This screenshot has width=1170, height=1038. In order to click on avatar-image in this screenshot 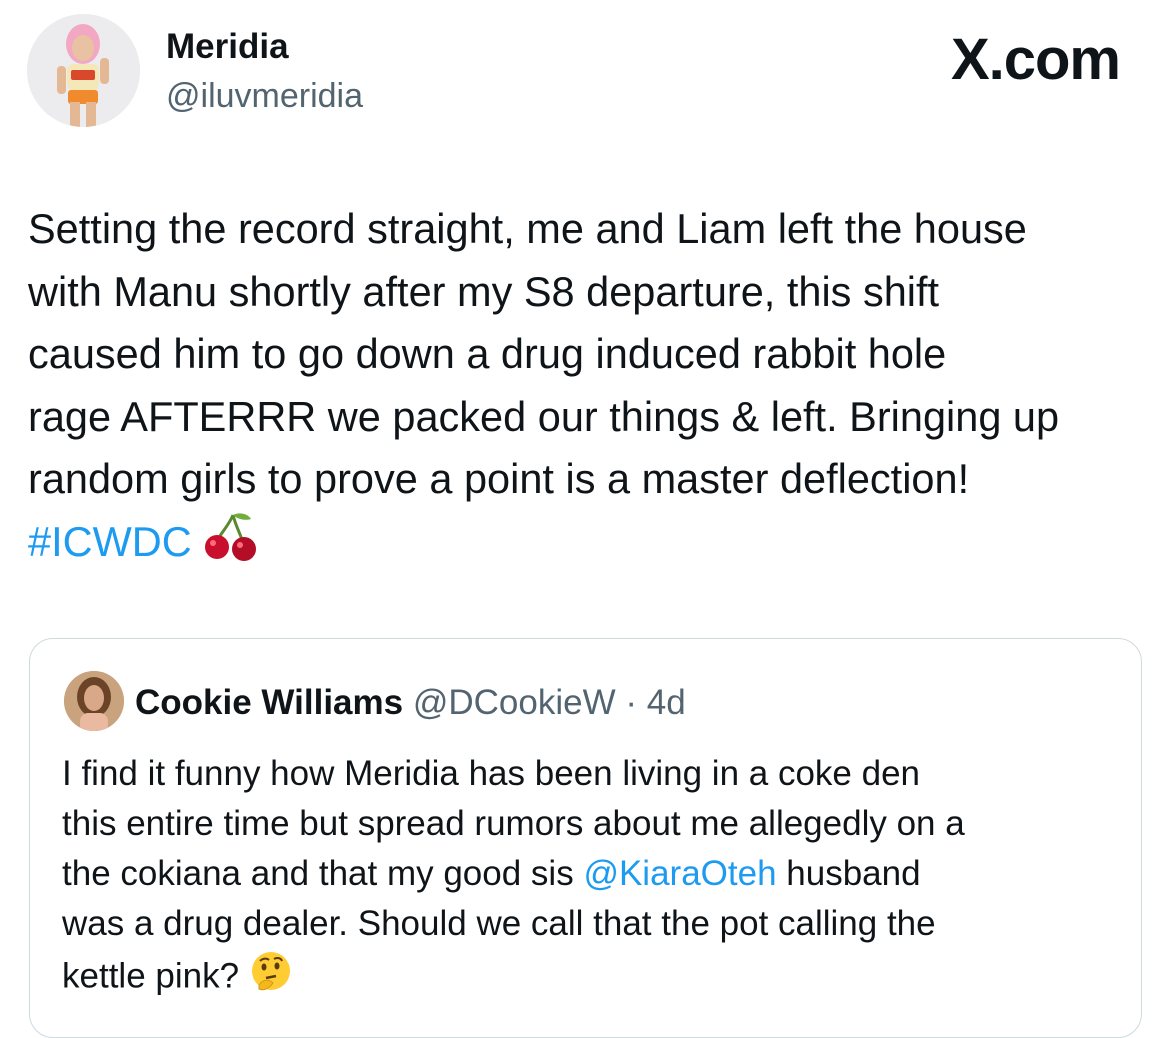, I will do `click(83, 70)`.